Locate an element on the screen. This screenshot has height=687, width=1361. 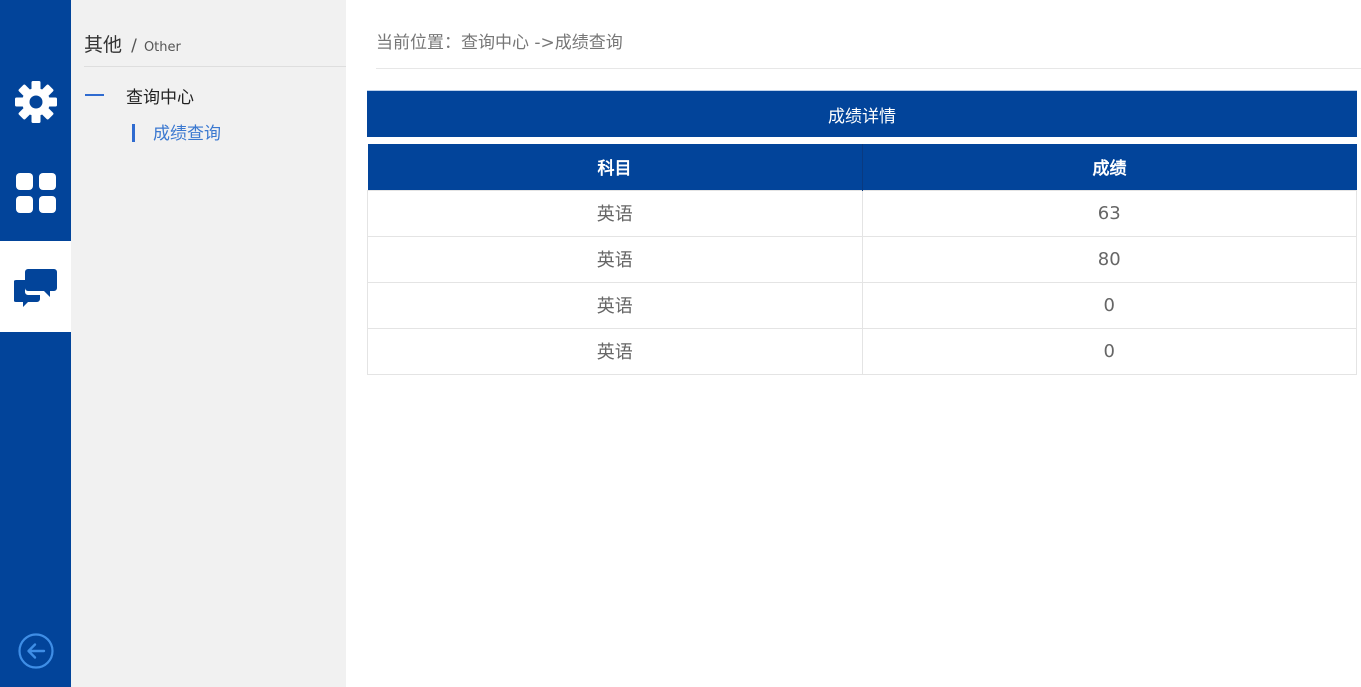
gear-icon is located at coordinates (36, 102).